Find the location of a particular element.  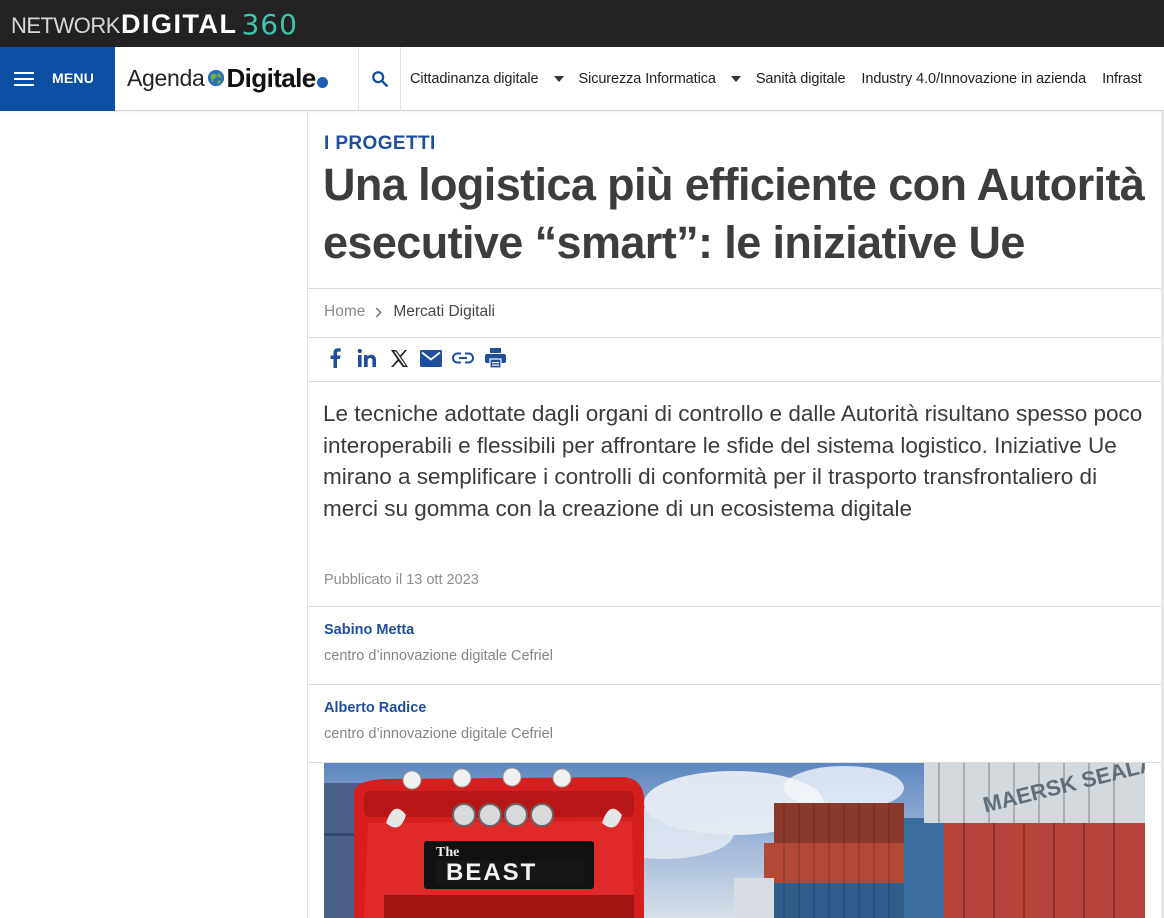

nav-item-sanita-digitale: Sanità digitale is located at coordinates (801, 79).